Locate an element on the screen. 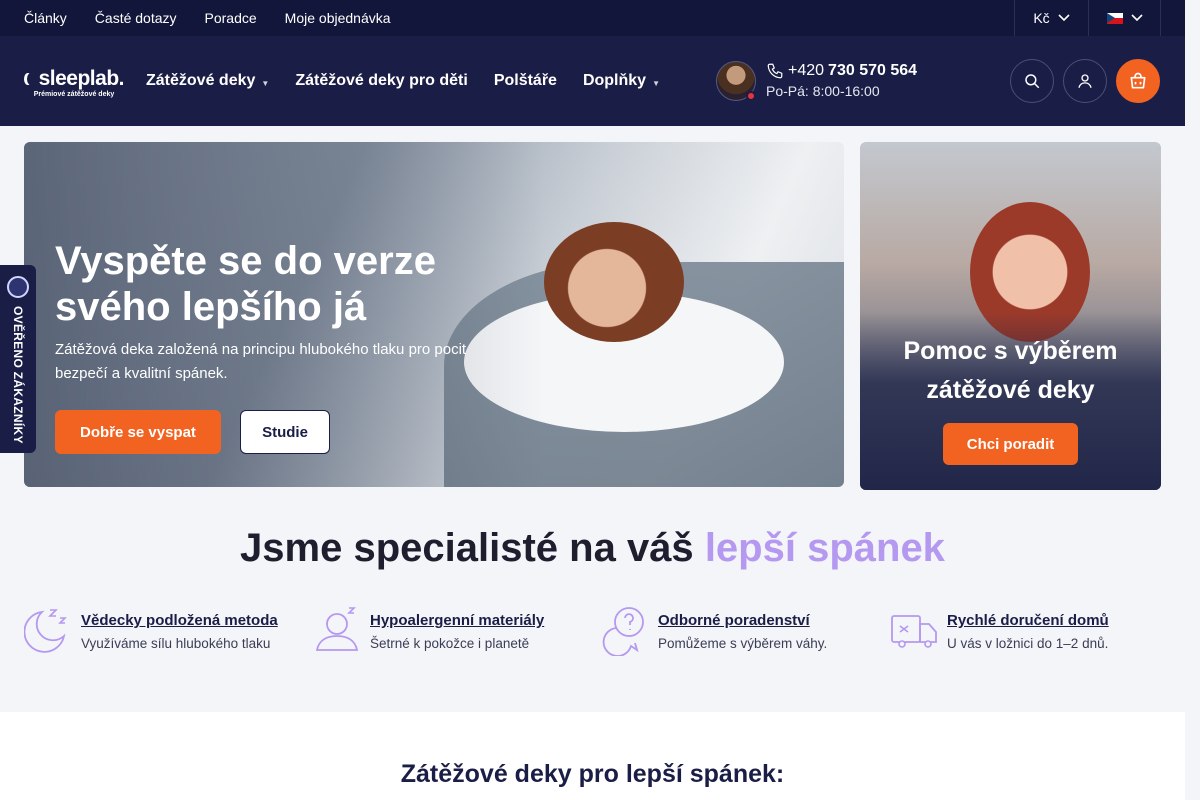 This screenshot has width=1200, height=800. top-link-moje-objednavka: Moje objednávka is located at coordinates (338, 18).